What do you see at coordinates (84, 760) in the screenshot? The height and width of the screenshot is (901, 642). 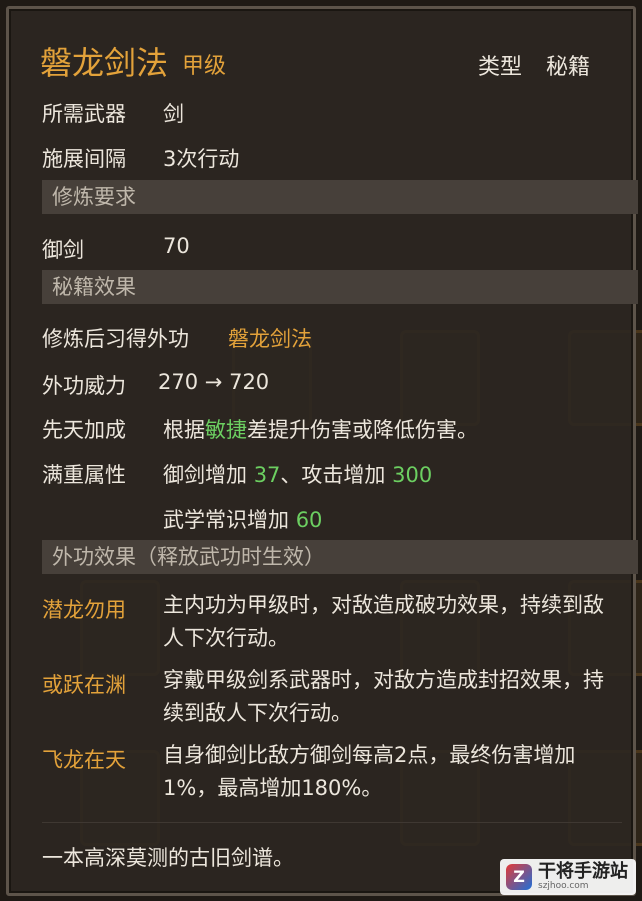 I see `effect-name: 飞龙在天` at bounding box center [84, 760].